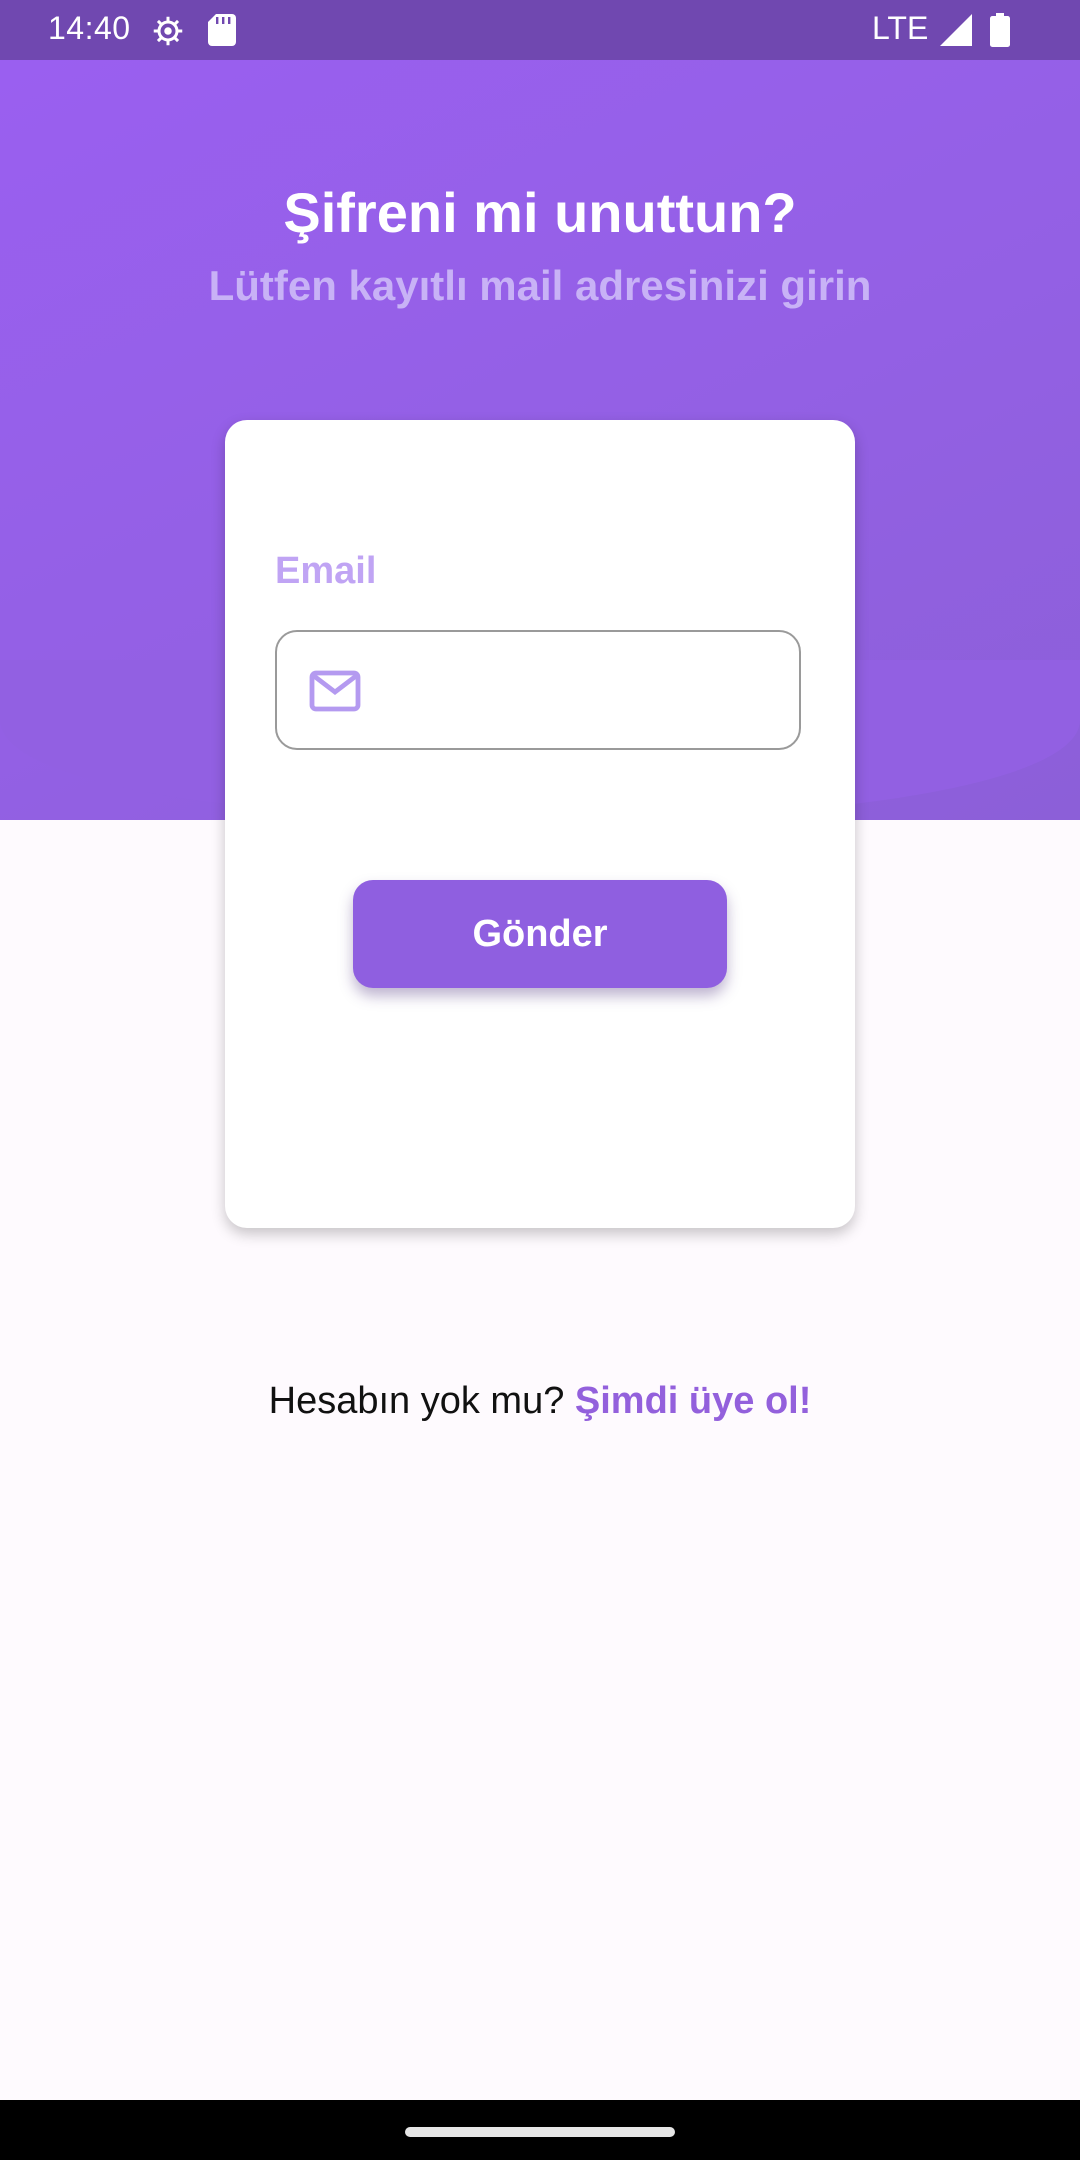 This screenshot has width=1080, height=2160. Describe the element at coordinates (900, 28) in the screenshot. I see `network-type: LTE` at that location.